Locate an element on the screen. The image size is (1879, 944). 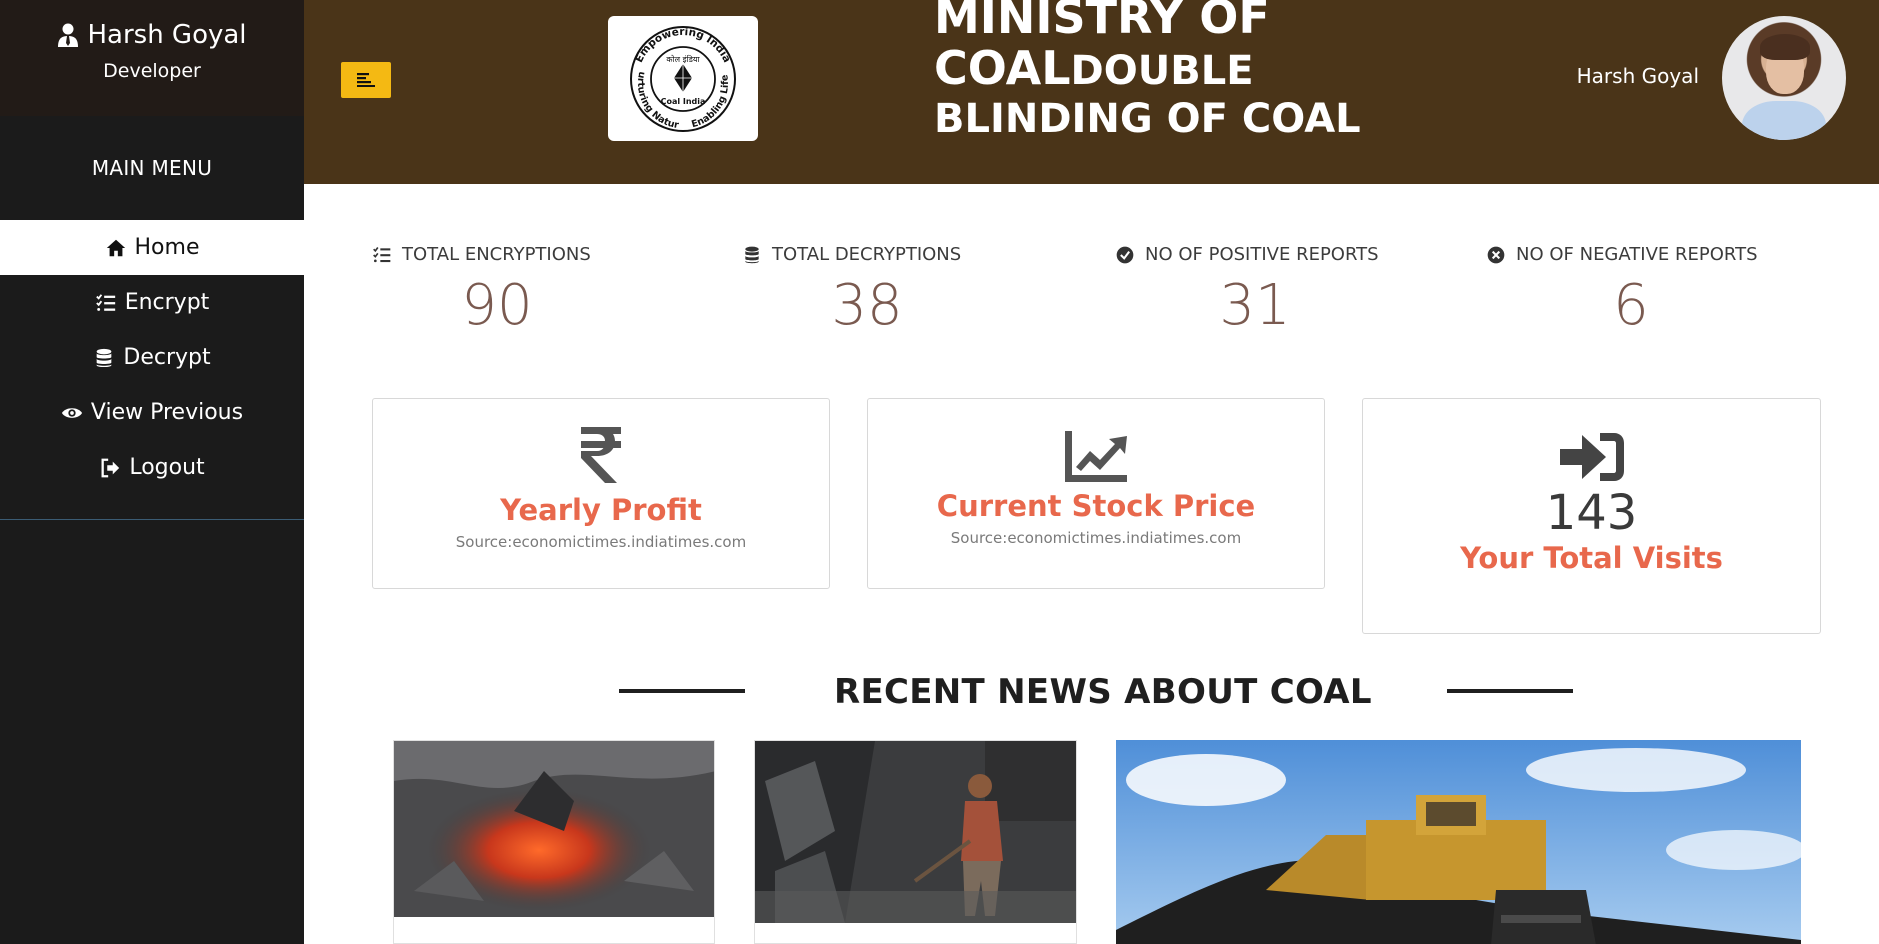
burning-coal-image is located at coordinates (554, 829).